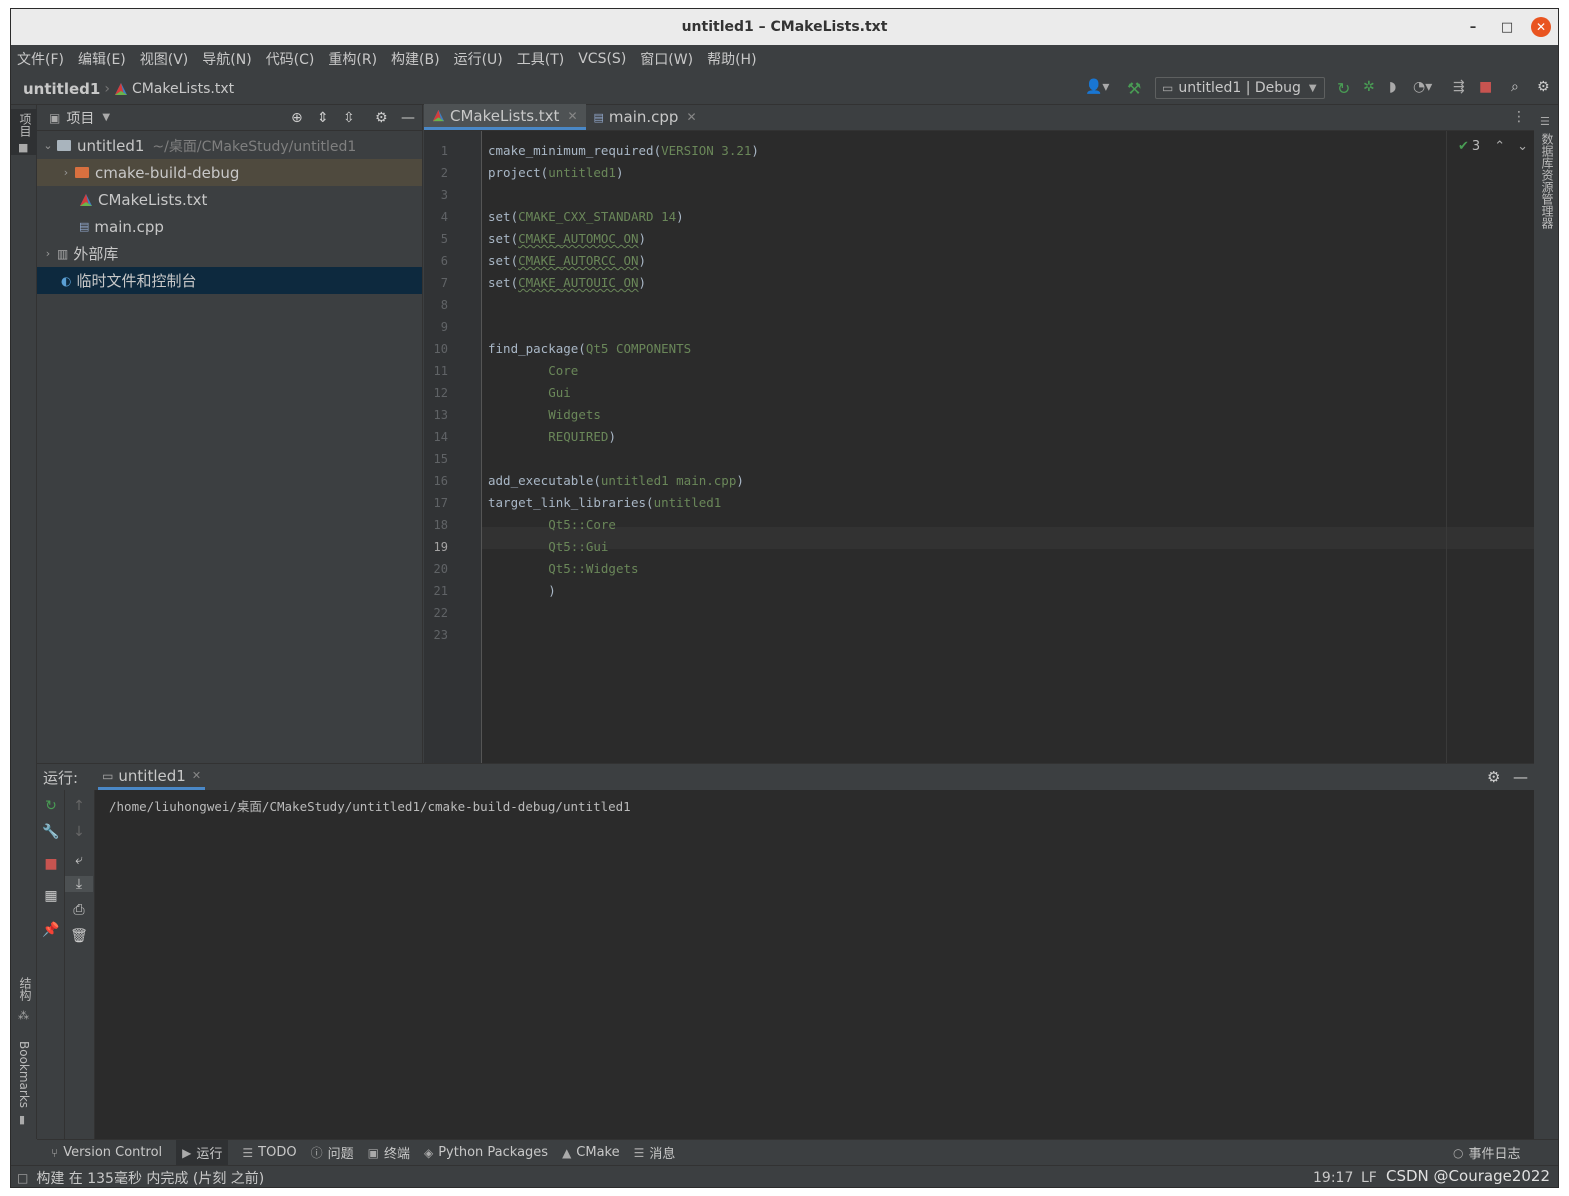 The width and height of the screenshot is (1569, 1196). I want to click on tree-item-project-root: ⌄ untitled1 ~/桌面/CMakeStudy/untitled1, so click(229, 145).